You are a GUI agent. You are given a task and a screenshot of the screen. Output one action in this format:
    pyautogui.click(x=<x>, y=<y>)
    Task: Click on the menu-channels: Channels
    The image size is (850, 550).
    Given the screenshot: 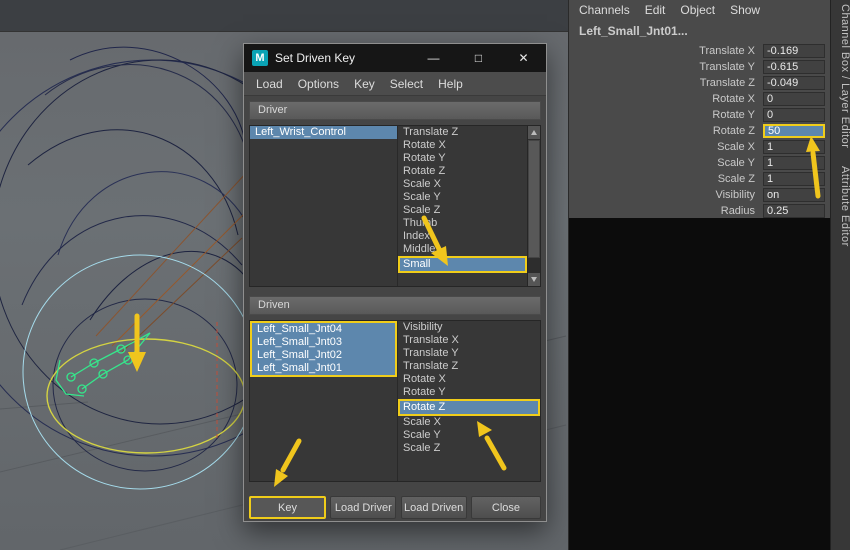 What is the action you would take?
    pyautogui.click(x=604, y=10)
    